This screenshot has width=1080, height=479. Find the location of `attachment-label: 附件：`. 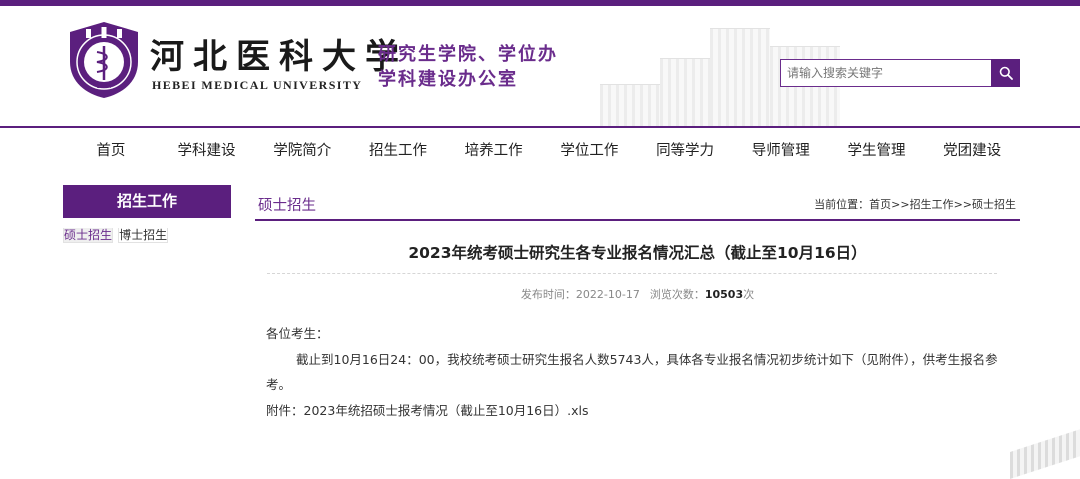

attachment-label: 附件： is located at coordinates (285, 410).